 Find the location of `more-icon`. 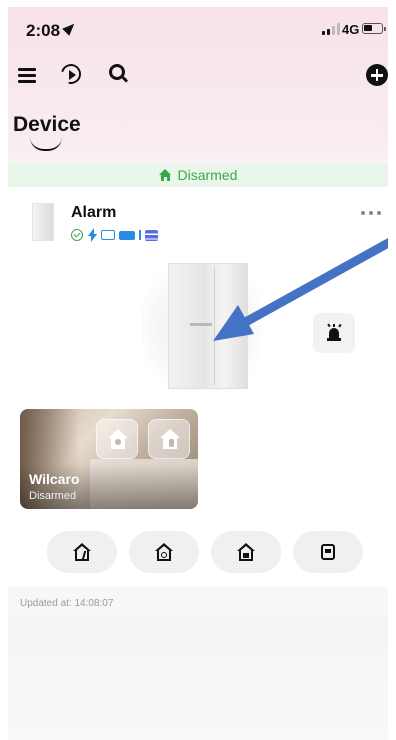

more-icon is located at coordinates (371, 213).